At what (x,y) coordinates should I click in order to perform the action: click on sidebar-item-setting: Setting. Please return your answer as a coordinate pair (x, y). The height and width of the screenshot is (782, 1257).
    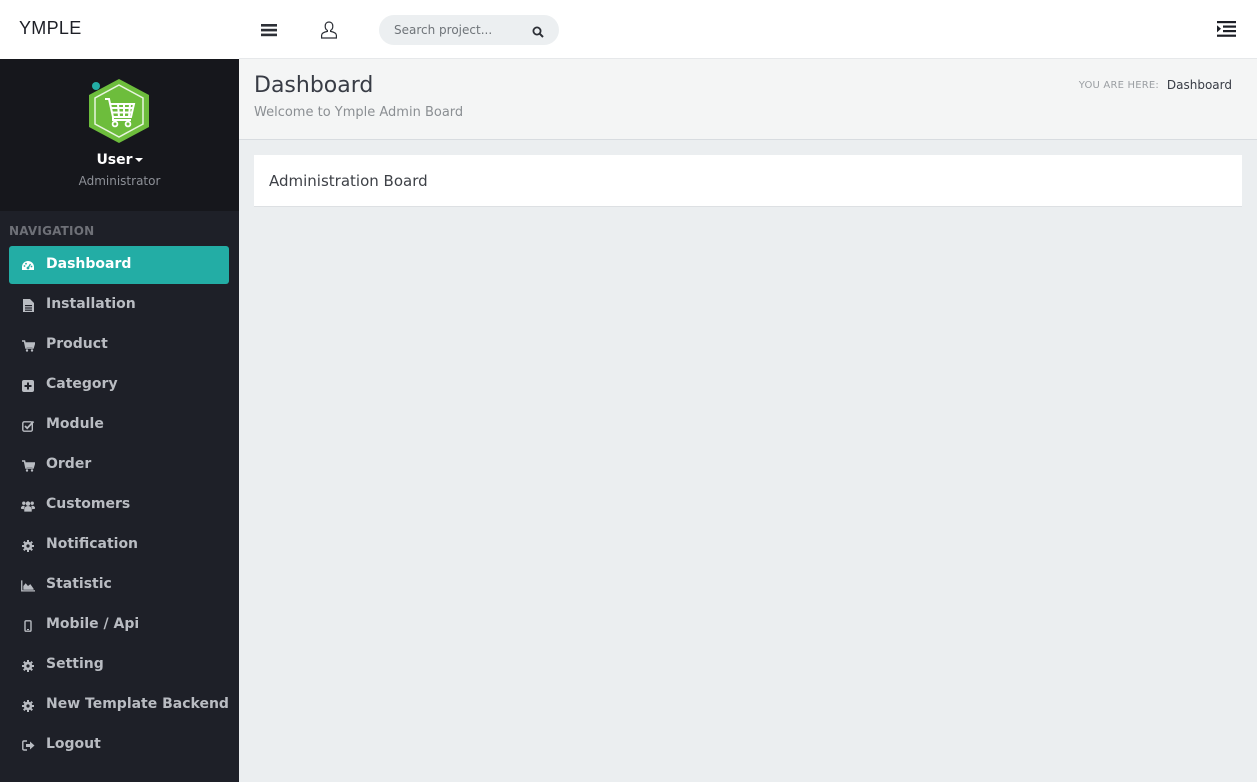
    Looking at the image, I should click on (119, 665).